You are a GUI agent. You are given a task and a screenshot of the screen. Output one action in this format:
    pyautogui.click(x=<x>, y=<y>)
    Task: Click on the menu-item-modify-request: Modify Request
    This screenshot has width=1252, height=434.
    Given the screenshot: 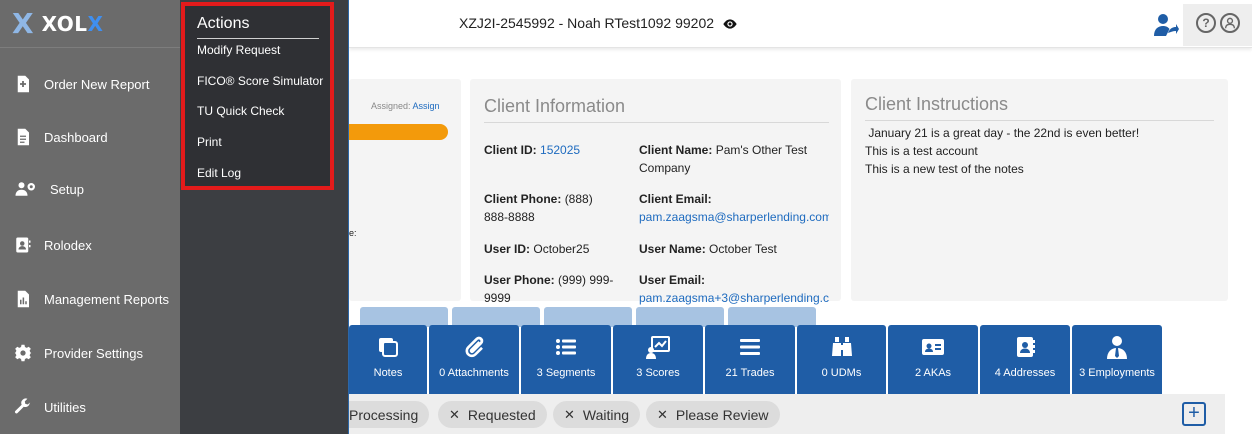 What is the action you would take?
    pyautogui.click(x=238, y=50)
    